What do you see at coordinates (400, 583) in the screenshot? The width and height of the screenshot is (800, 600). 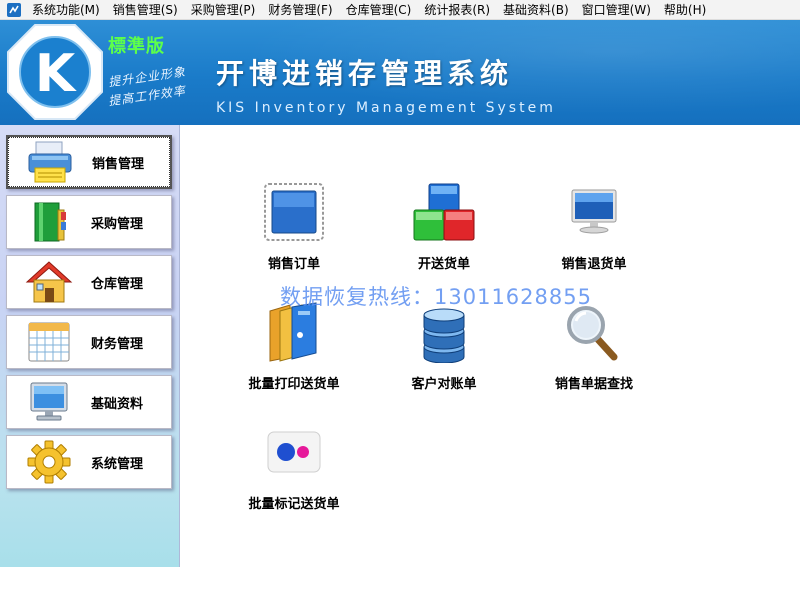 I see `status-area` at bounding box center [400, 583].